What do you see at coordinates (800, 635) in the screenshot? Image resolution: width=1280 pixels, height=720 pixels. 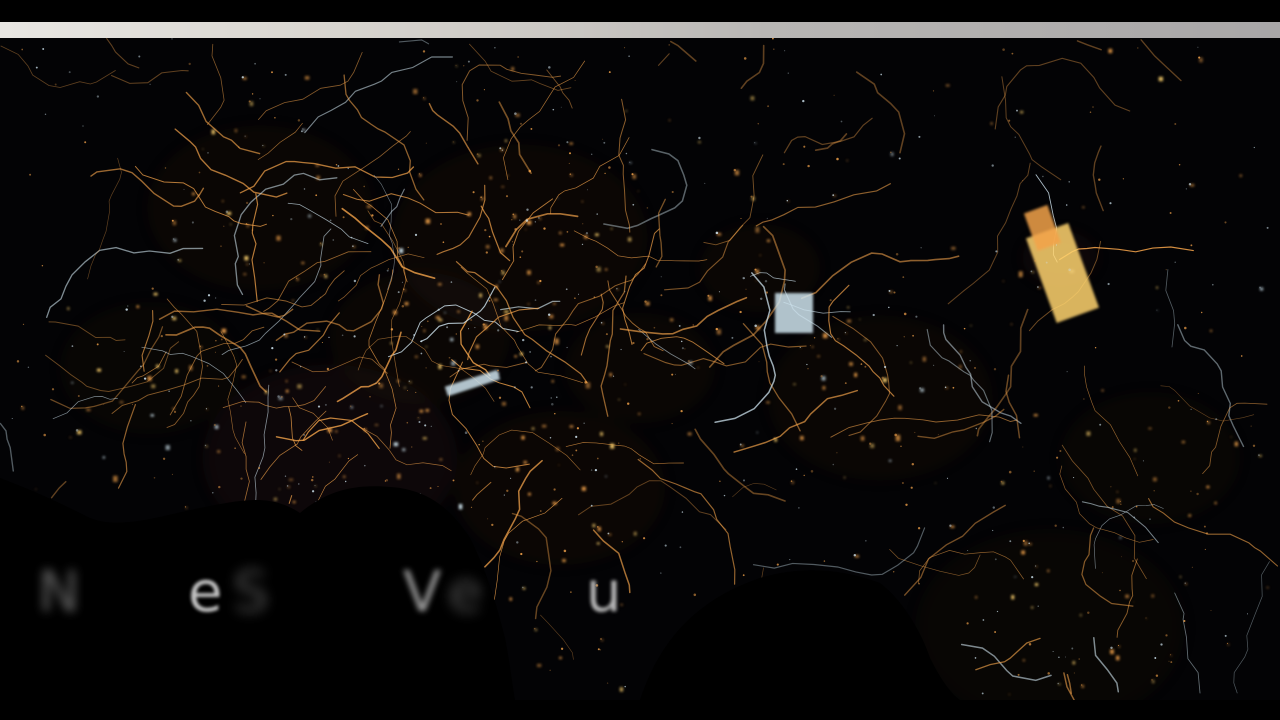 I see `gulf-sea` at bounding box center [800, 635].